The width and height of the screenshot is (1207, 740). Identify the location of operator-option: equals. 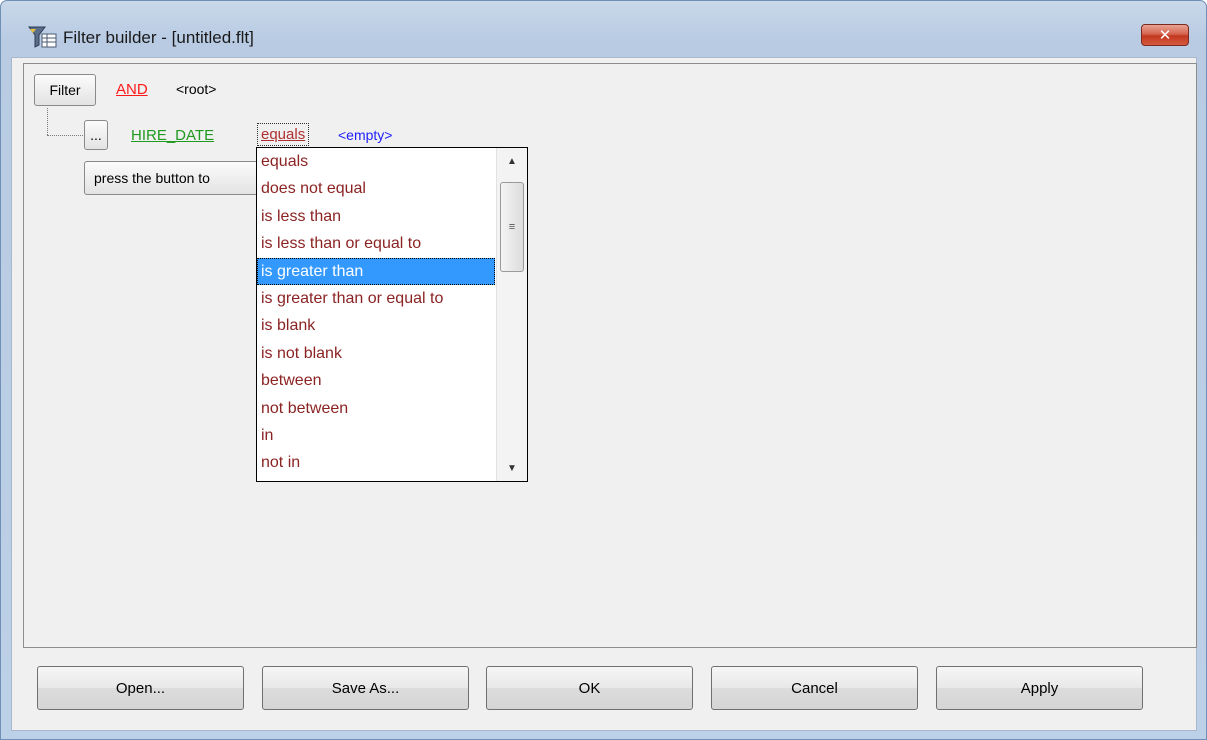
(376, 161).